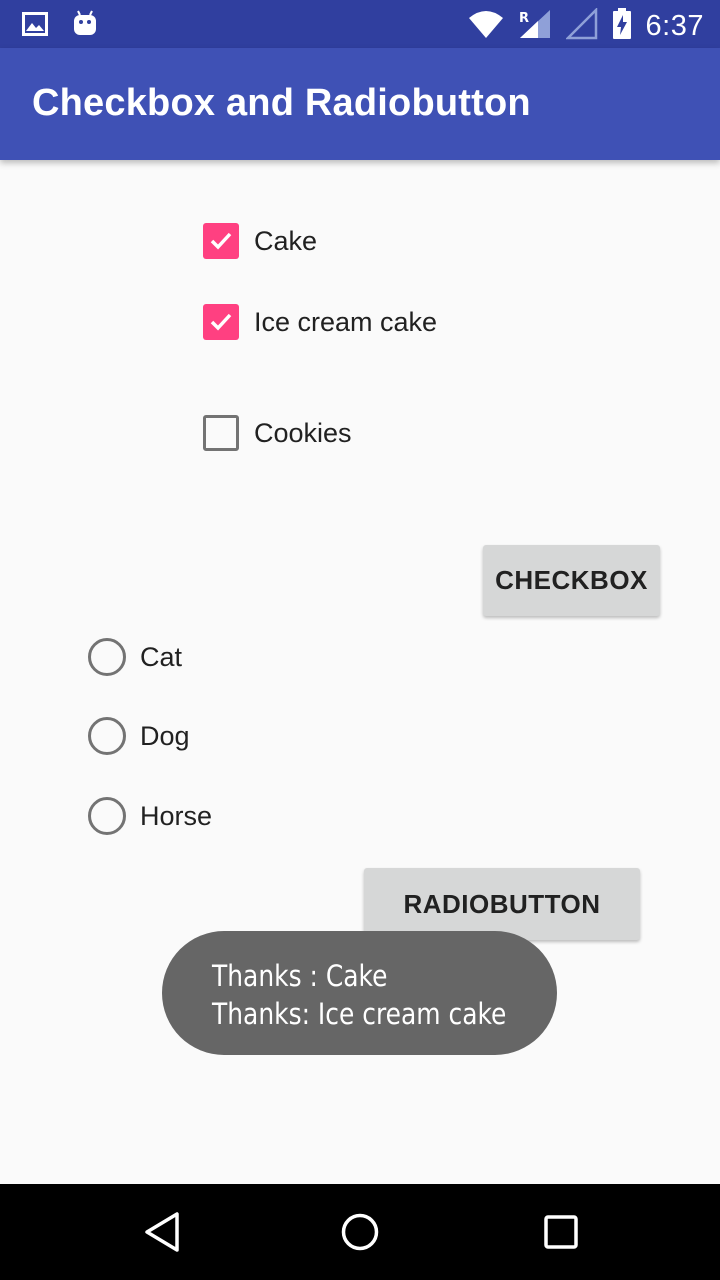 This screenshot has width=720, height=1280. Describe the element at coordinates (561, 1234) in the screenshot. I see `recents-icon` at that location.